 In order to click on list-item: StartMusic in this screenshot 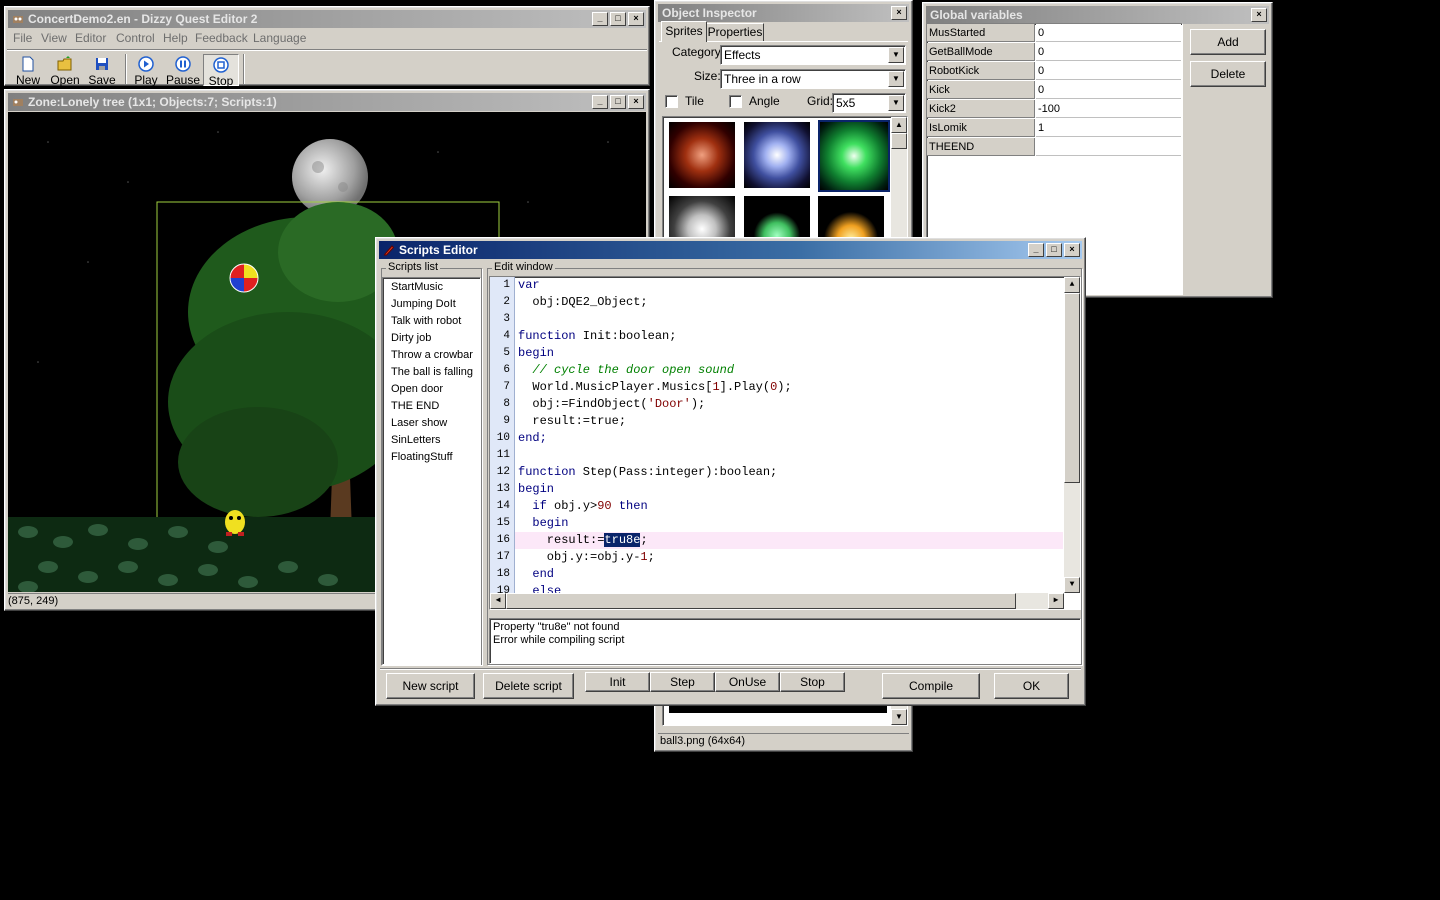, I will do `click(417, 287)`.